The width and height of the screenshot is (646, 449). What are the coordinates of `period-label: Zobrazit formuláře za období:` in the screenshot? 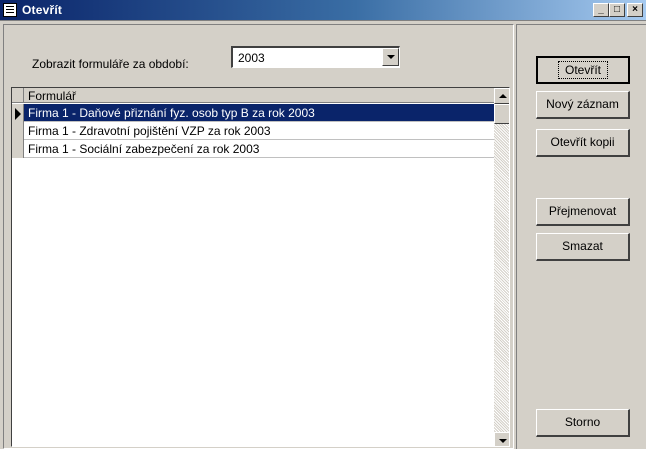 It's located at (110, 64).